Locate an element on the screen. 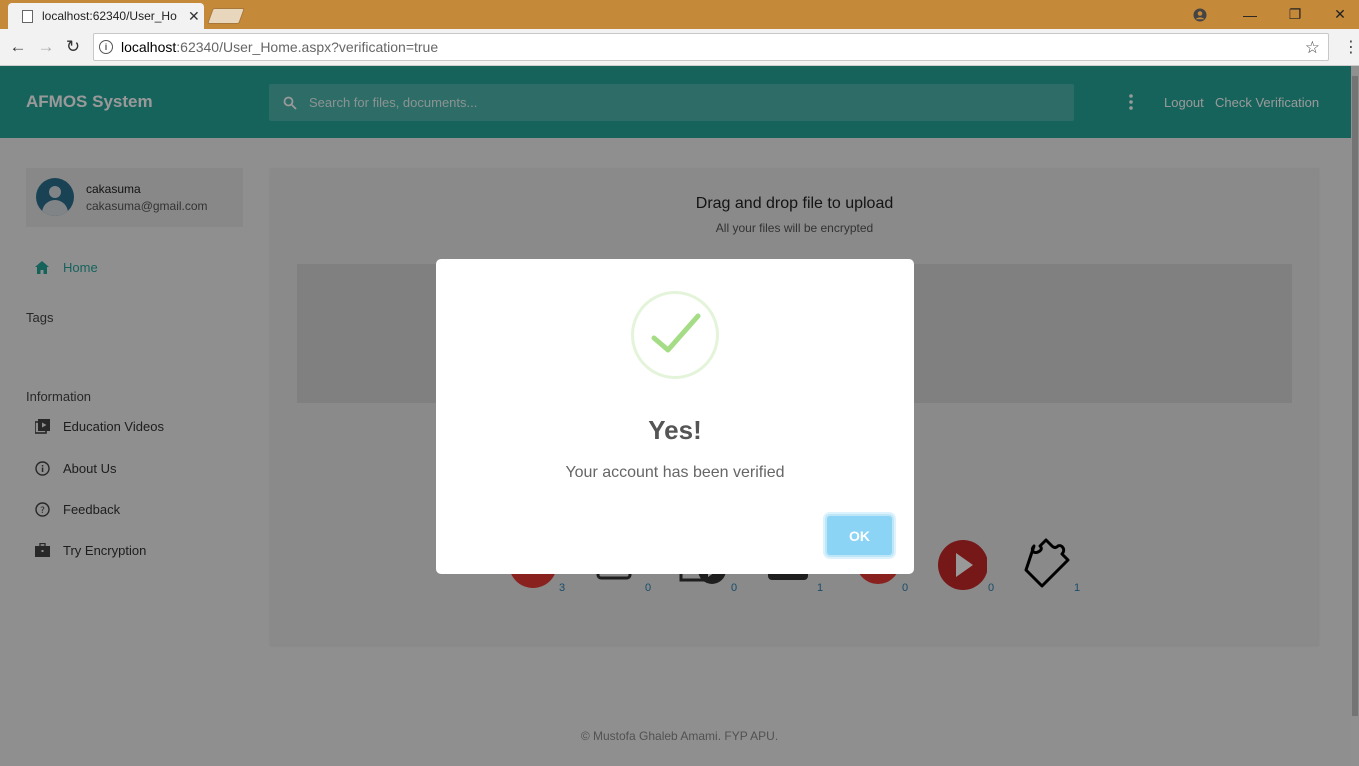  document-icon is located at coordinates (27, 16).